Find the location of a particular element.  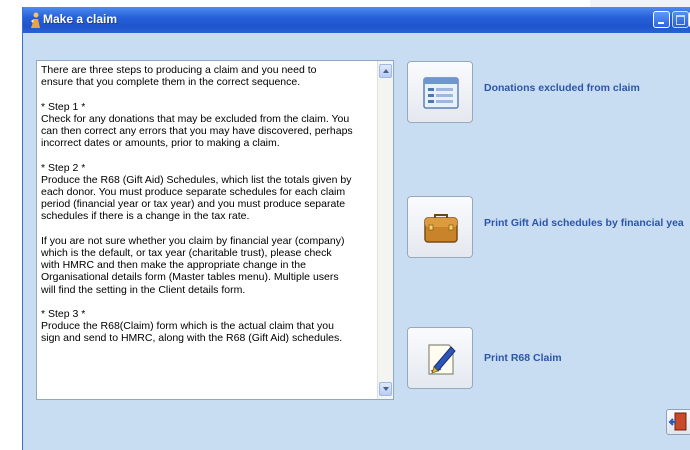

list-form-icon is located at coordinates (441, 93).